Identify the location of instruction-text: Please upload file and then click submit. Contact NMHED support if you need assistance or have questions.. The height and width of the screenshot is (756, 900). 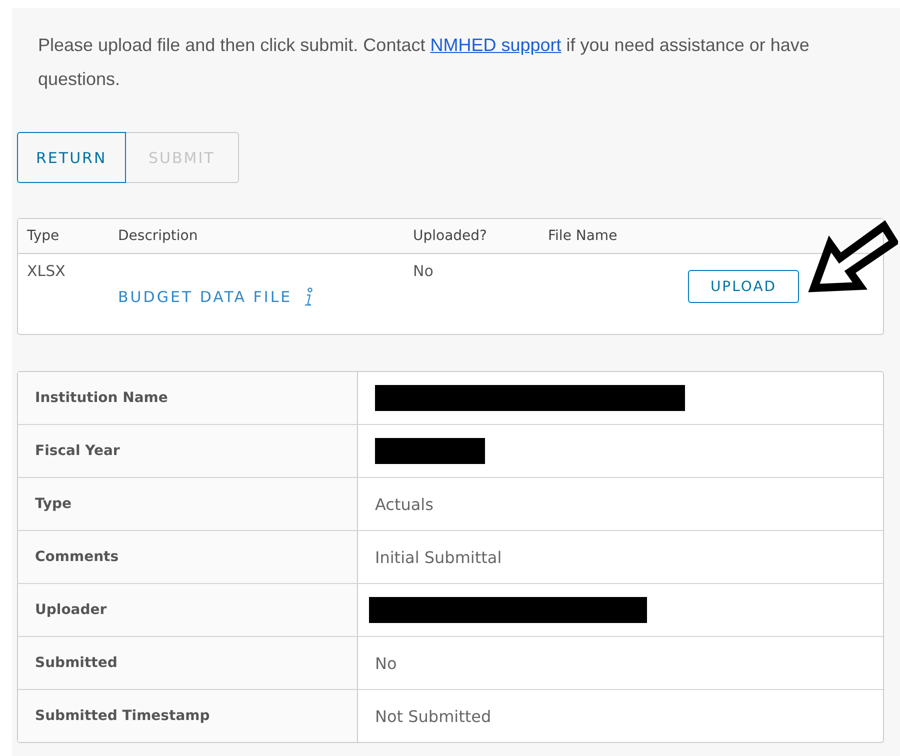
(423, 62).